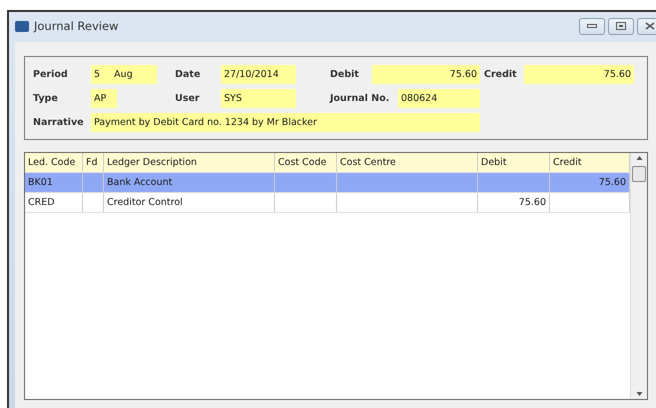  What do you see at coordinates (306, 162) in the screenshot?
I see `column-header: Cost Code` at bounding box center [306, 162].